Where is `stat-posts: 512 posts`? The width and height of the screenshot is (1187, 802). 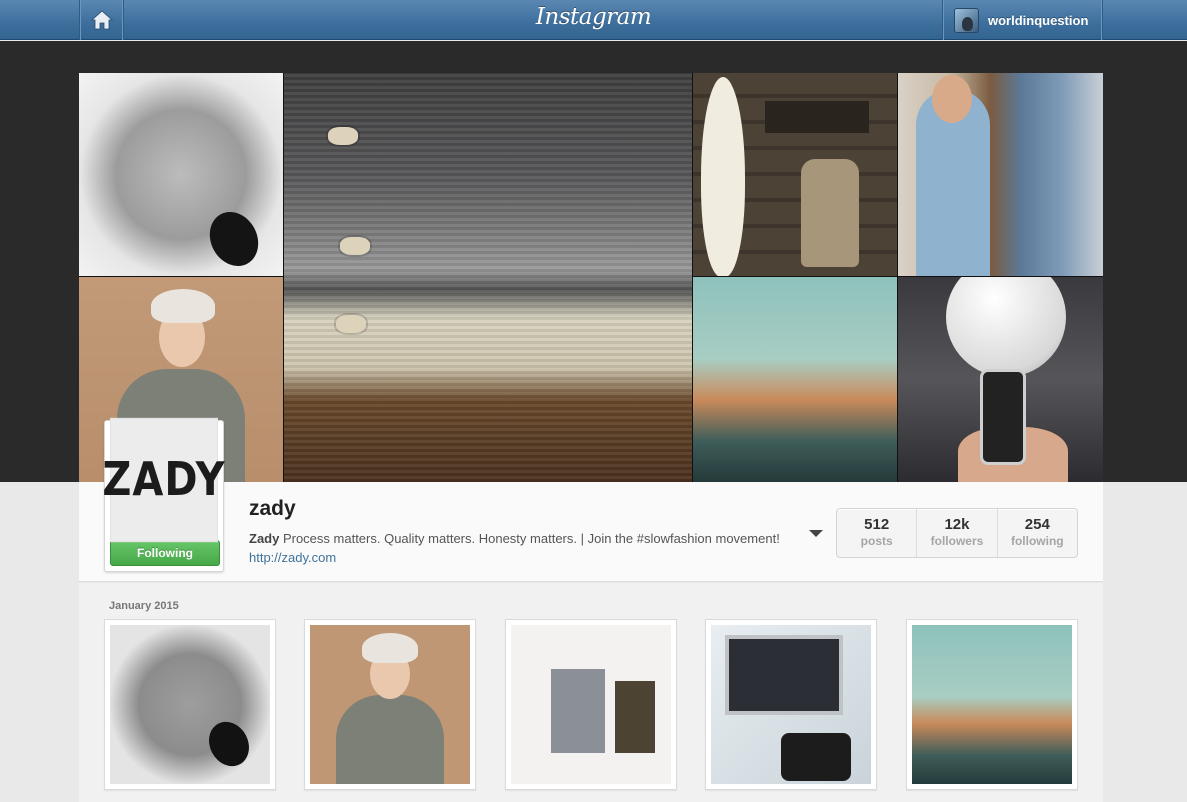
stat-posts: 512 posts is located at coordinates (877, 533).